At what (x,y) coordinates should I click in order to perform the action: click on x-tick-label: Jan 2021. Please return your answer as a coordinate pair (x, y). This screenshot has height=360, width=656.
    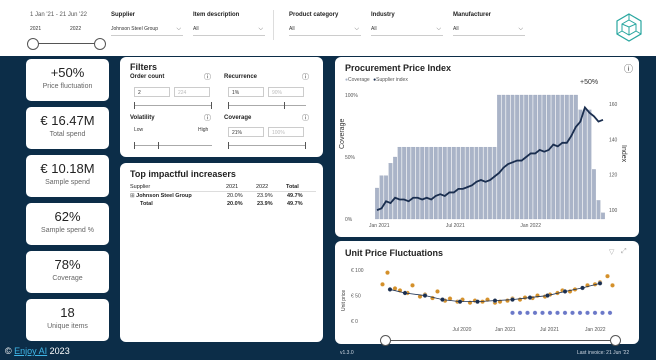
    Looking at the image, I should click on (379, 226).